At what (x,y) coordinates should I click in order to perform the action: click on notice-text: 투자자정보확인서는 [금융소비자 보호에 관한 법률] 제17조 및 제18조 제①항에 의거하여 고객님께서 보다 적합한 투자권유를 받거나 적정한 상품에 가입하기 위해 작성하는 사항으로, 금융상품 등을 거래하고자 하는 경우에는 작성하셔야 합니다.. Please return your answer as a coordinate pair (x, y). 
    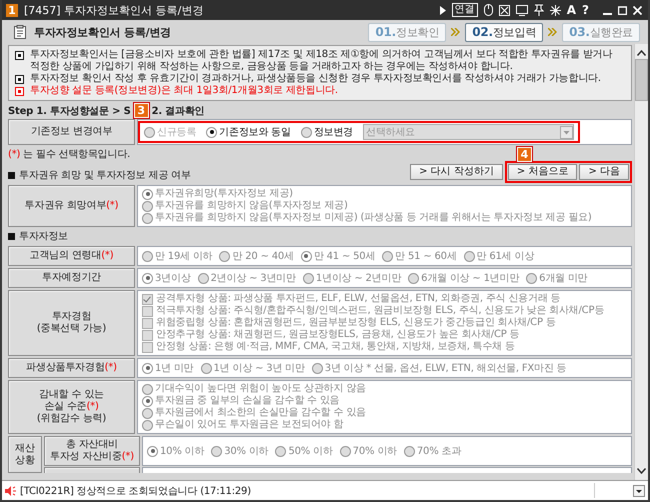
    Looking at the image, I should click on (322, 61).